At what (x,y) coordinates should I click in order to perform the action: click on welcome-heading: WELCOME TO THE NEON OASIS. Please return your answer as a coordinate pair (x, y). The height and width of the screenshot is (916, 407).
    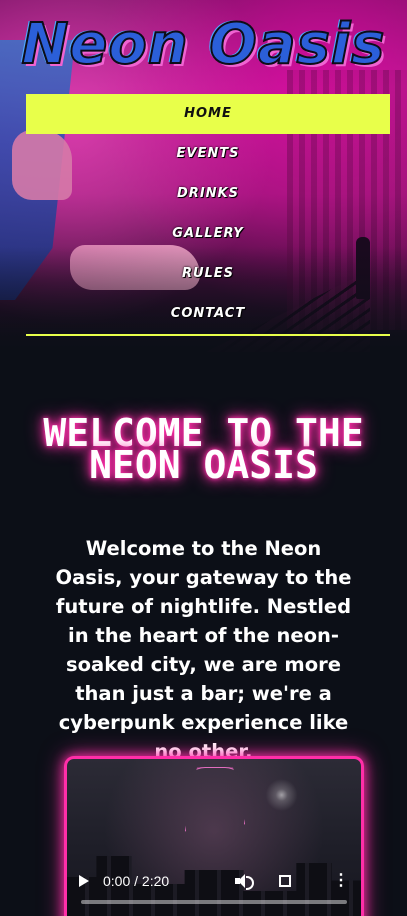
    Looking at the image, I should click on (203, 449).